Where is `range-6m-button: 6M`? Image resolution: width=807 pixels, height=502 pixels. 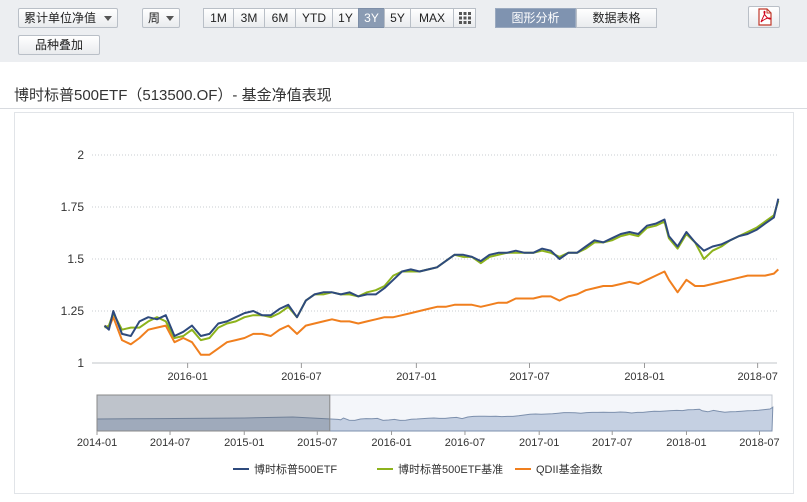
range-6m-button: 6M is located at coordinates (280, 18).